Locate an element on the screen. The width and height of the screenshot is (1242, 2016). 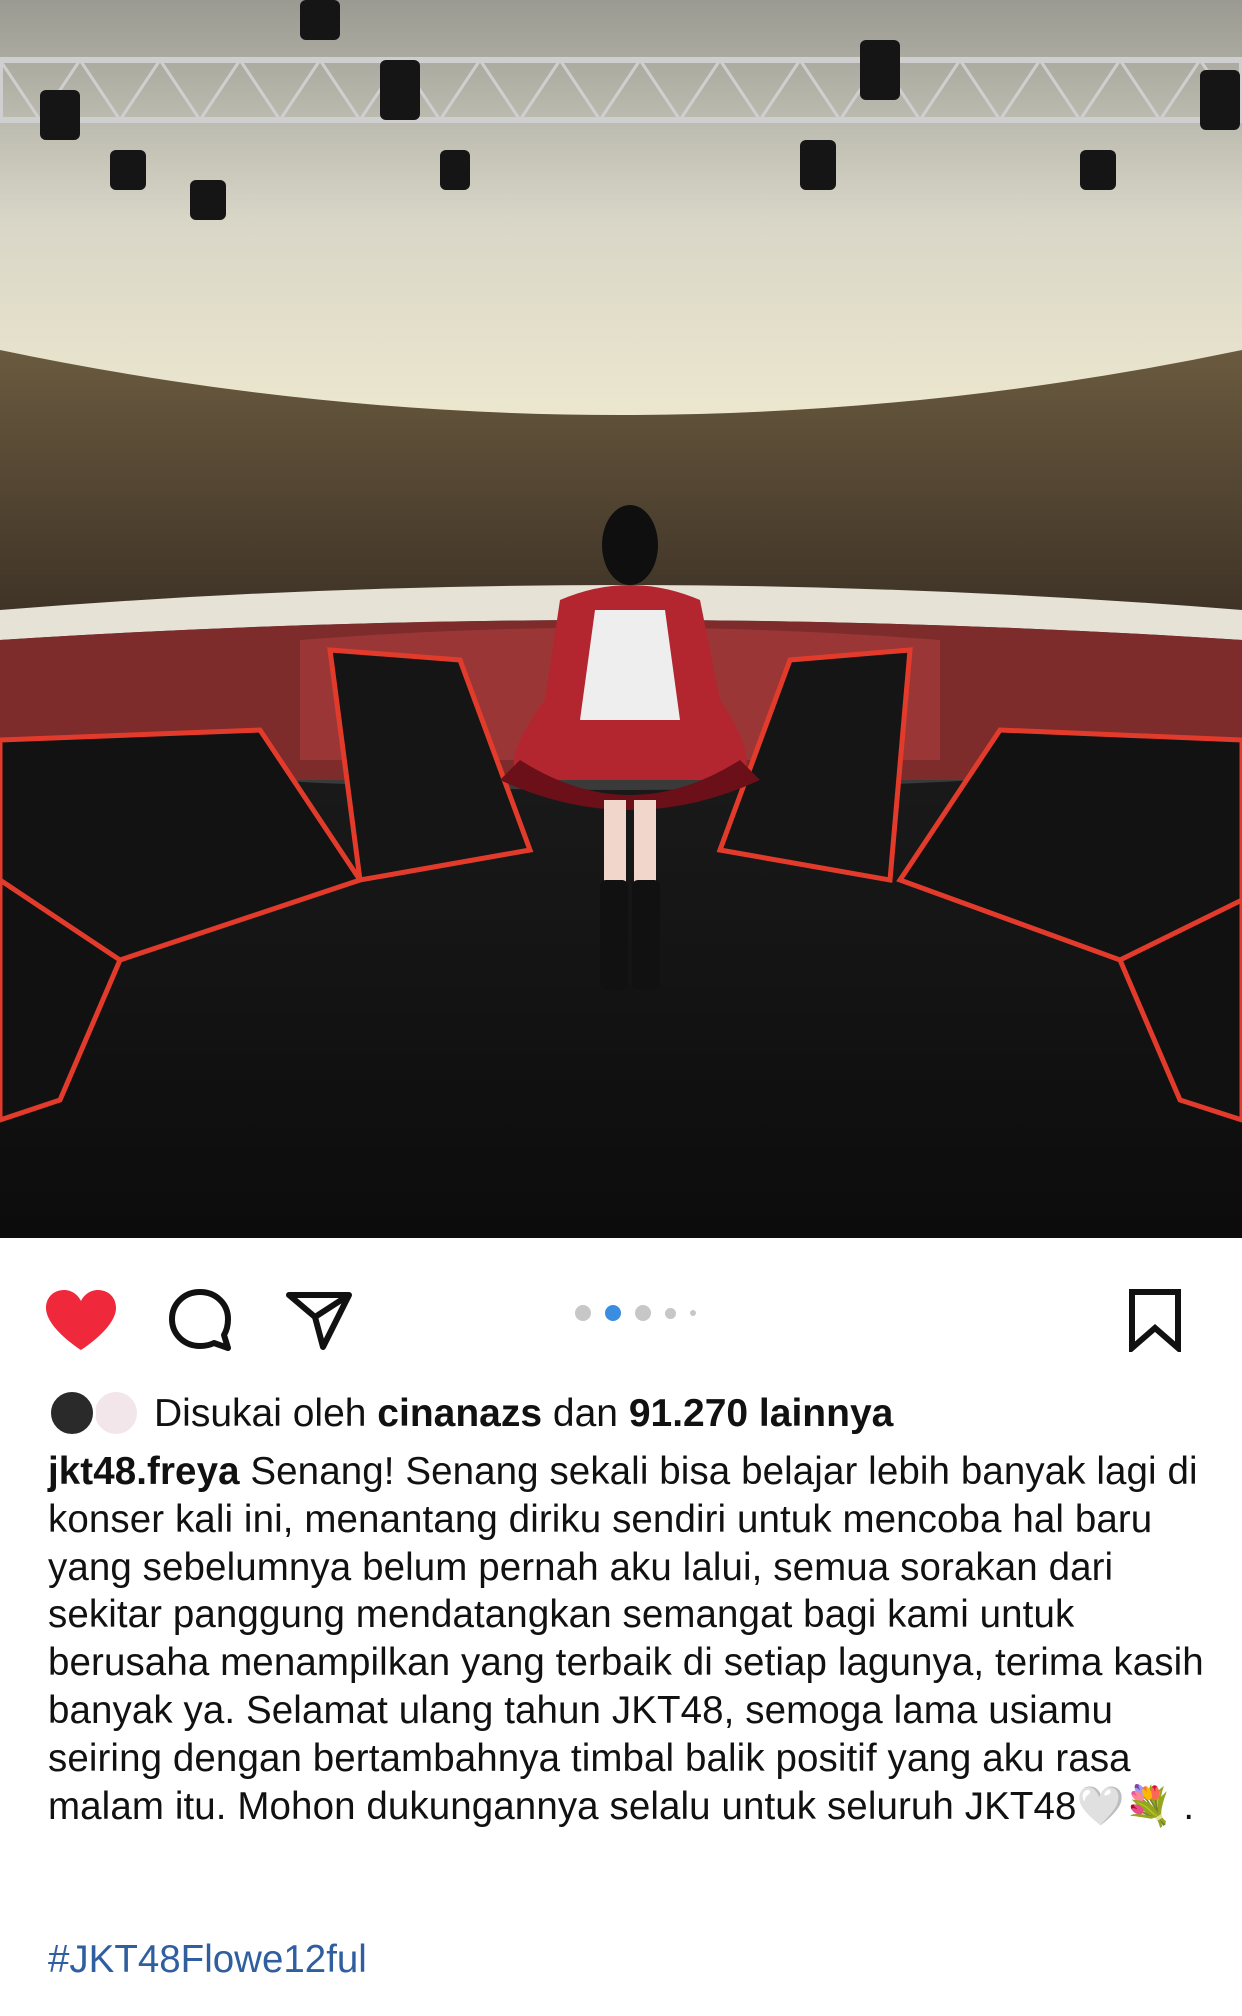
likes-text: Disukai oleh cinanazs dan 91.270 lainnya is located at coordinates (523, 1414).